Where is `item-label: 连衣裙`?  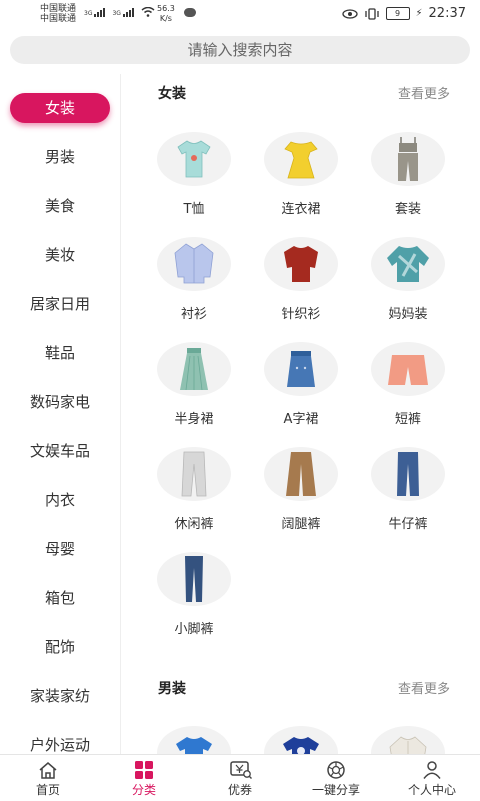 item-label: 连衣裙 is located at coordinates (301, 209).